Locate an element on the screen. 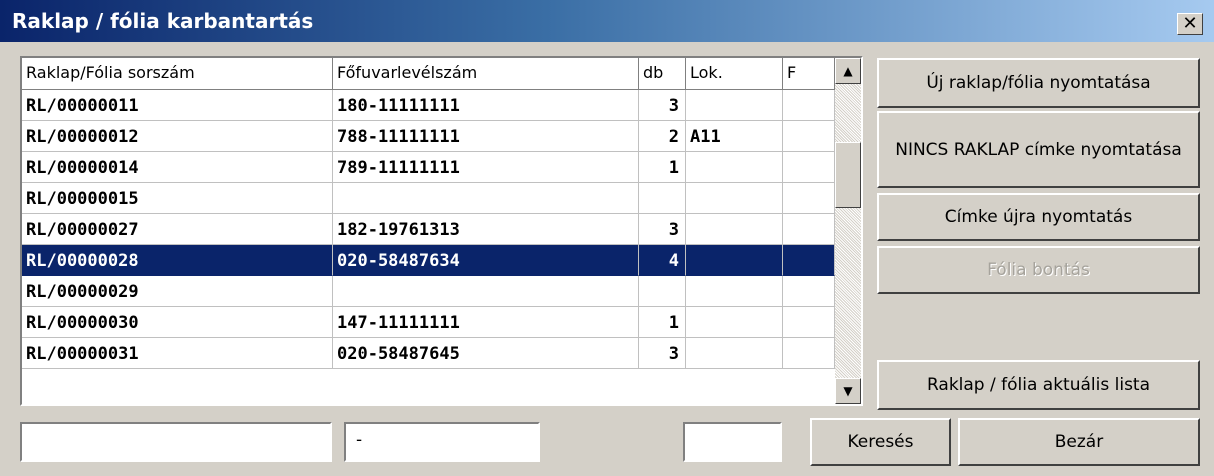 The image size is (1214, 476). cell-sorszam: RL/00000031 is located at coordinates (177, 353).